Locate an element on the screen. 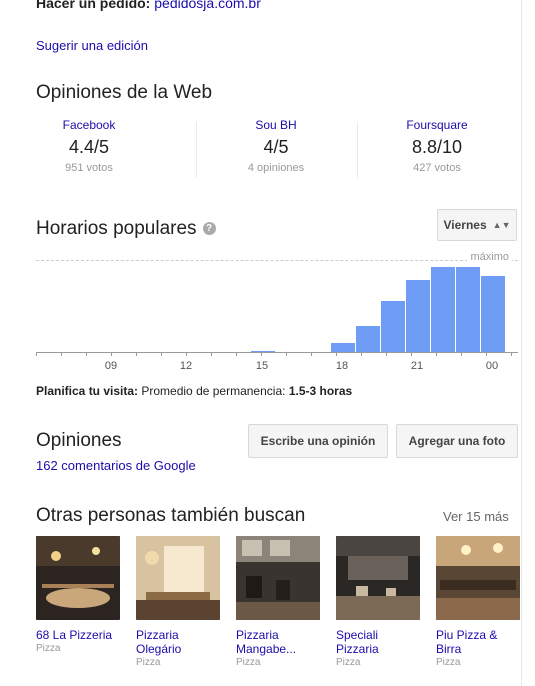 The image size is (535, 686). review-score: 4/5 is located at coordinates (276, 147).